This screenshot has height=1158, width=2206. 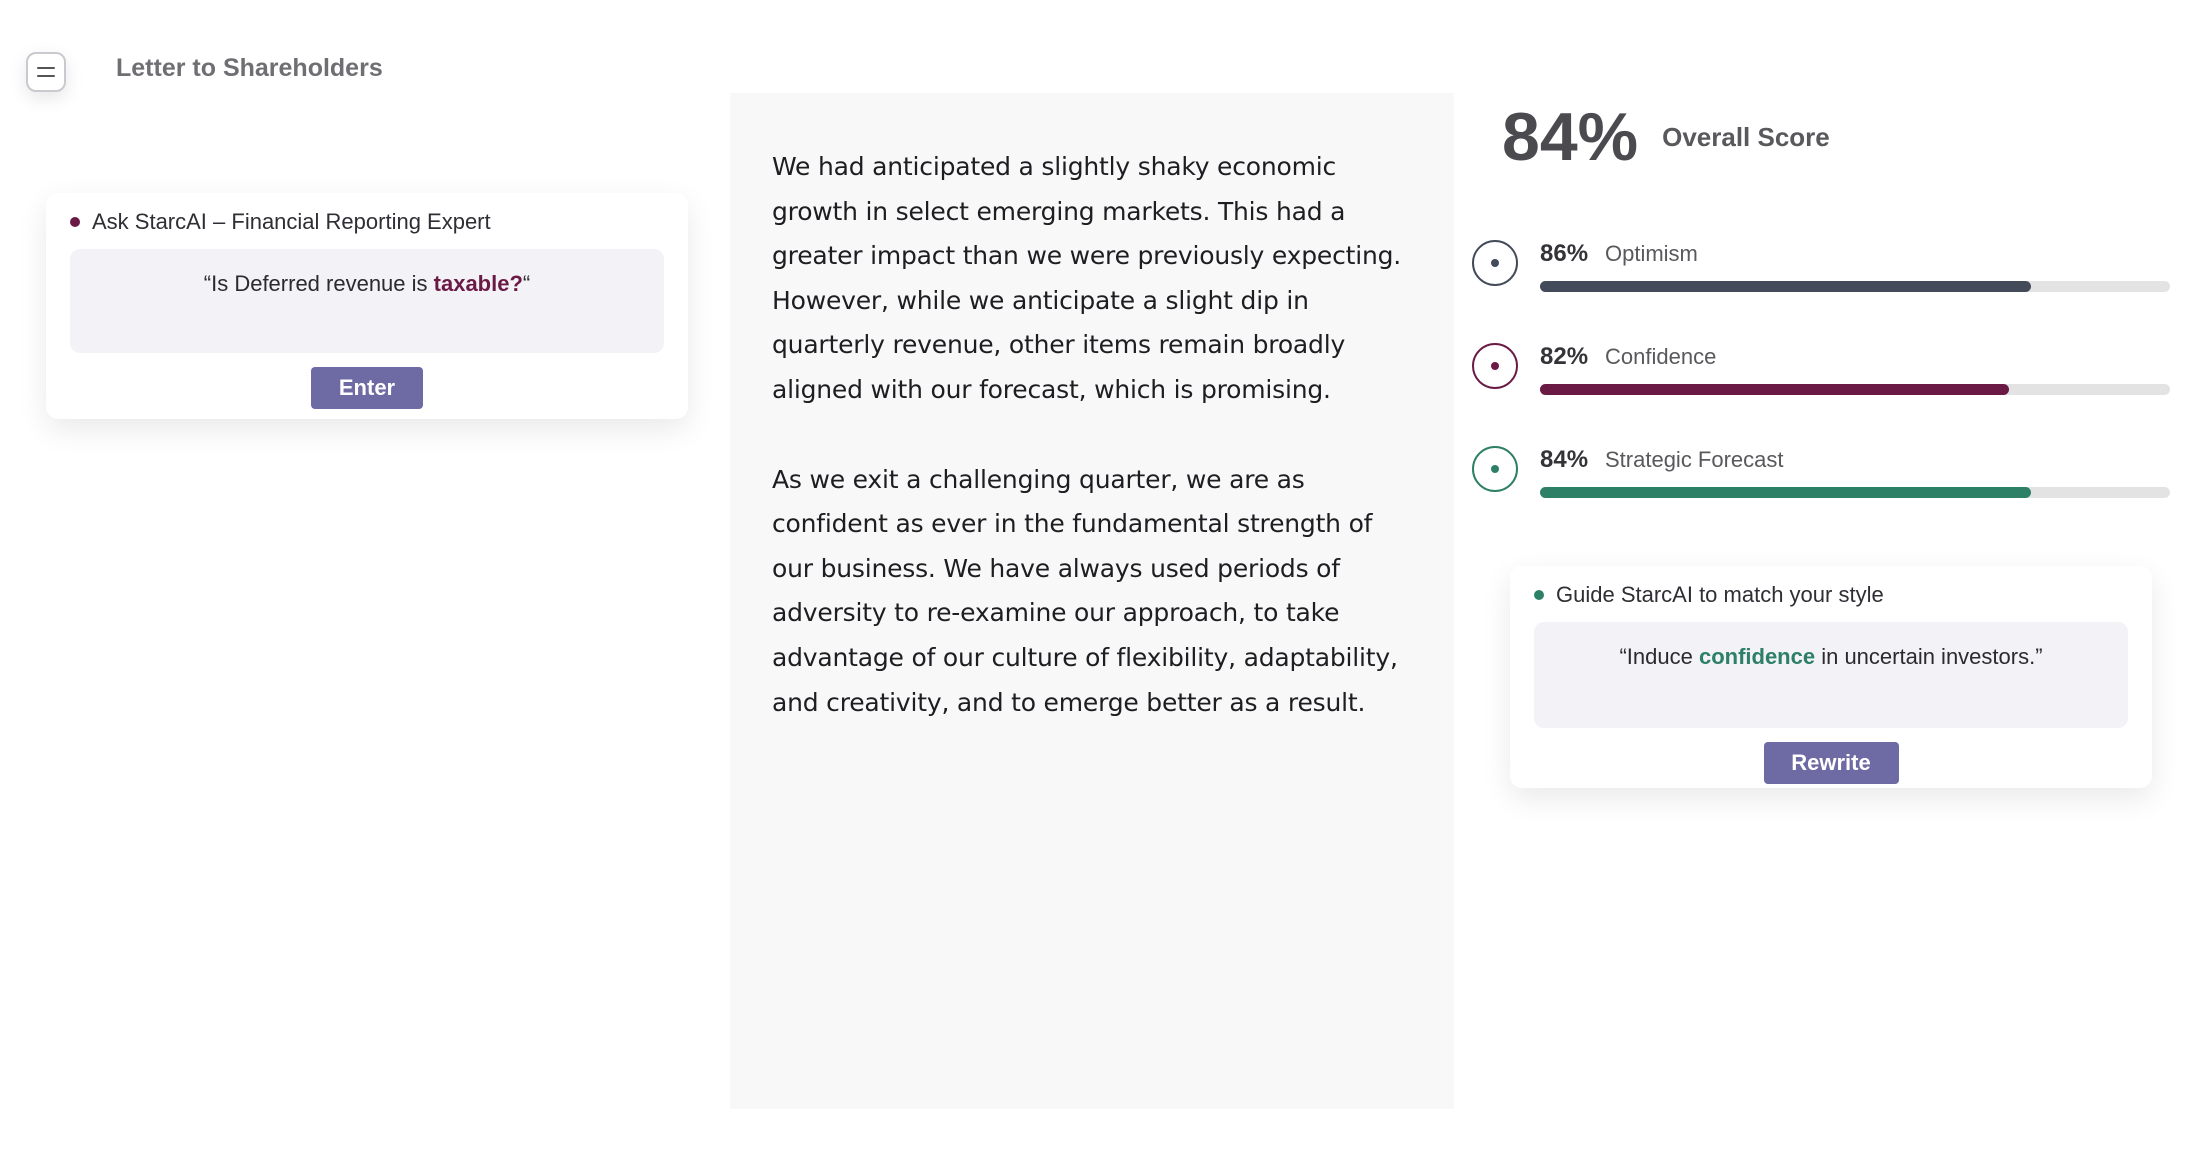 What do you see at coordinates (1694, 459) in the screenshot?
I see `metric-label: Strategic Forecast` at bounding box center [1694, 459].